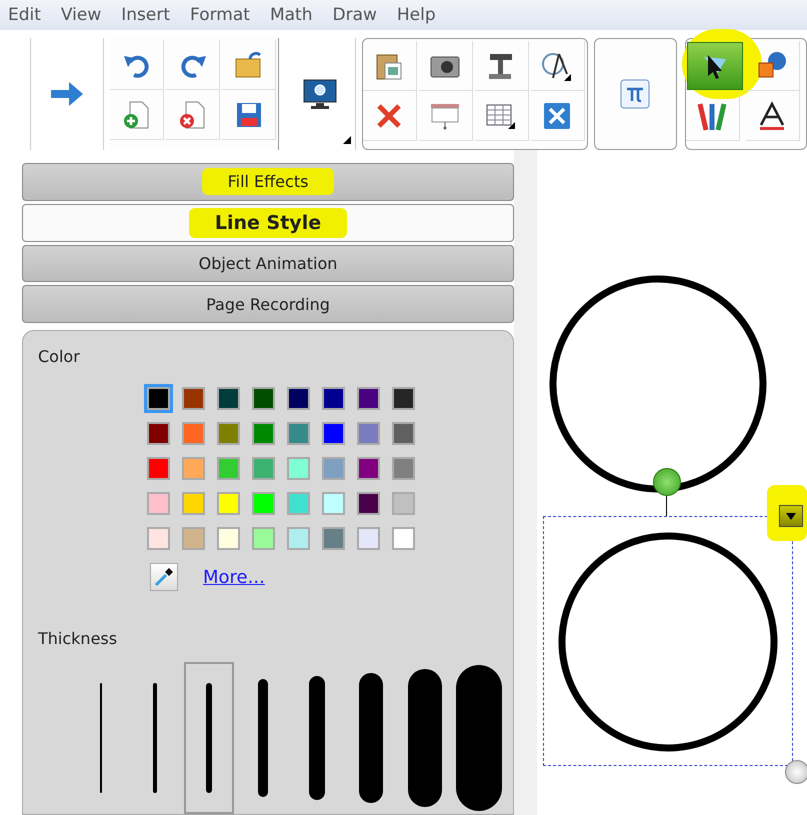 This screenshot has width=807, height=815. I want to click on monitor-icon, so click(320, 94).